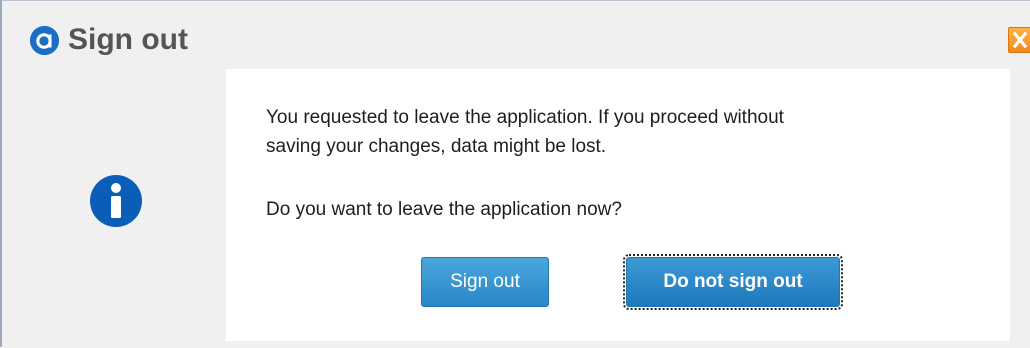 Image resolution: width=1030 pixels, height=348 pixels. I want to click on dialog-title: Sign out, so click(128, 39).